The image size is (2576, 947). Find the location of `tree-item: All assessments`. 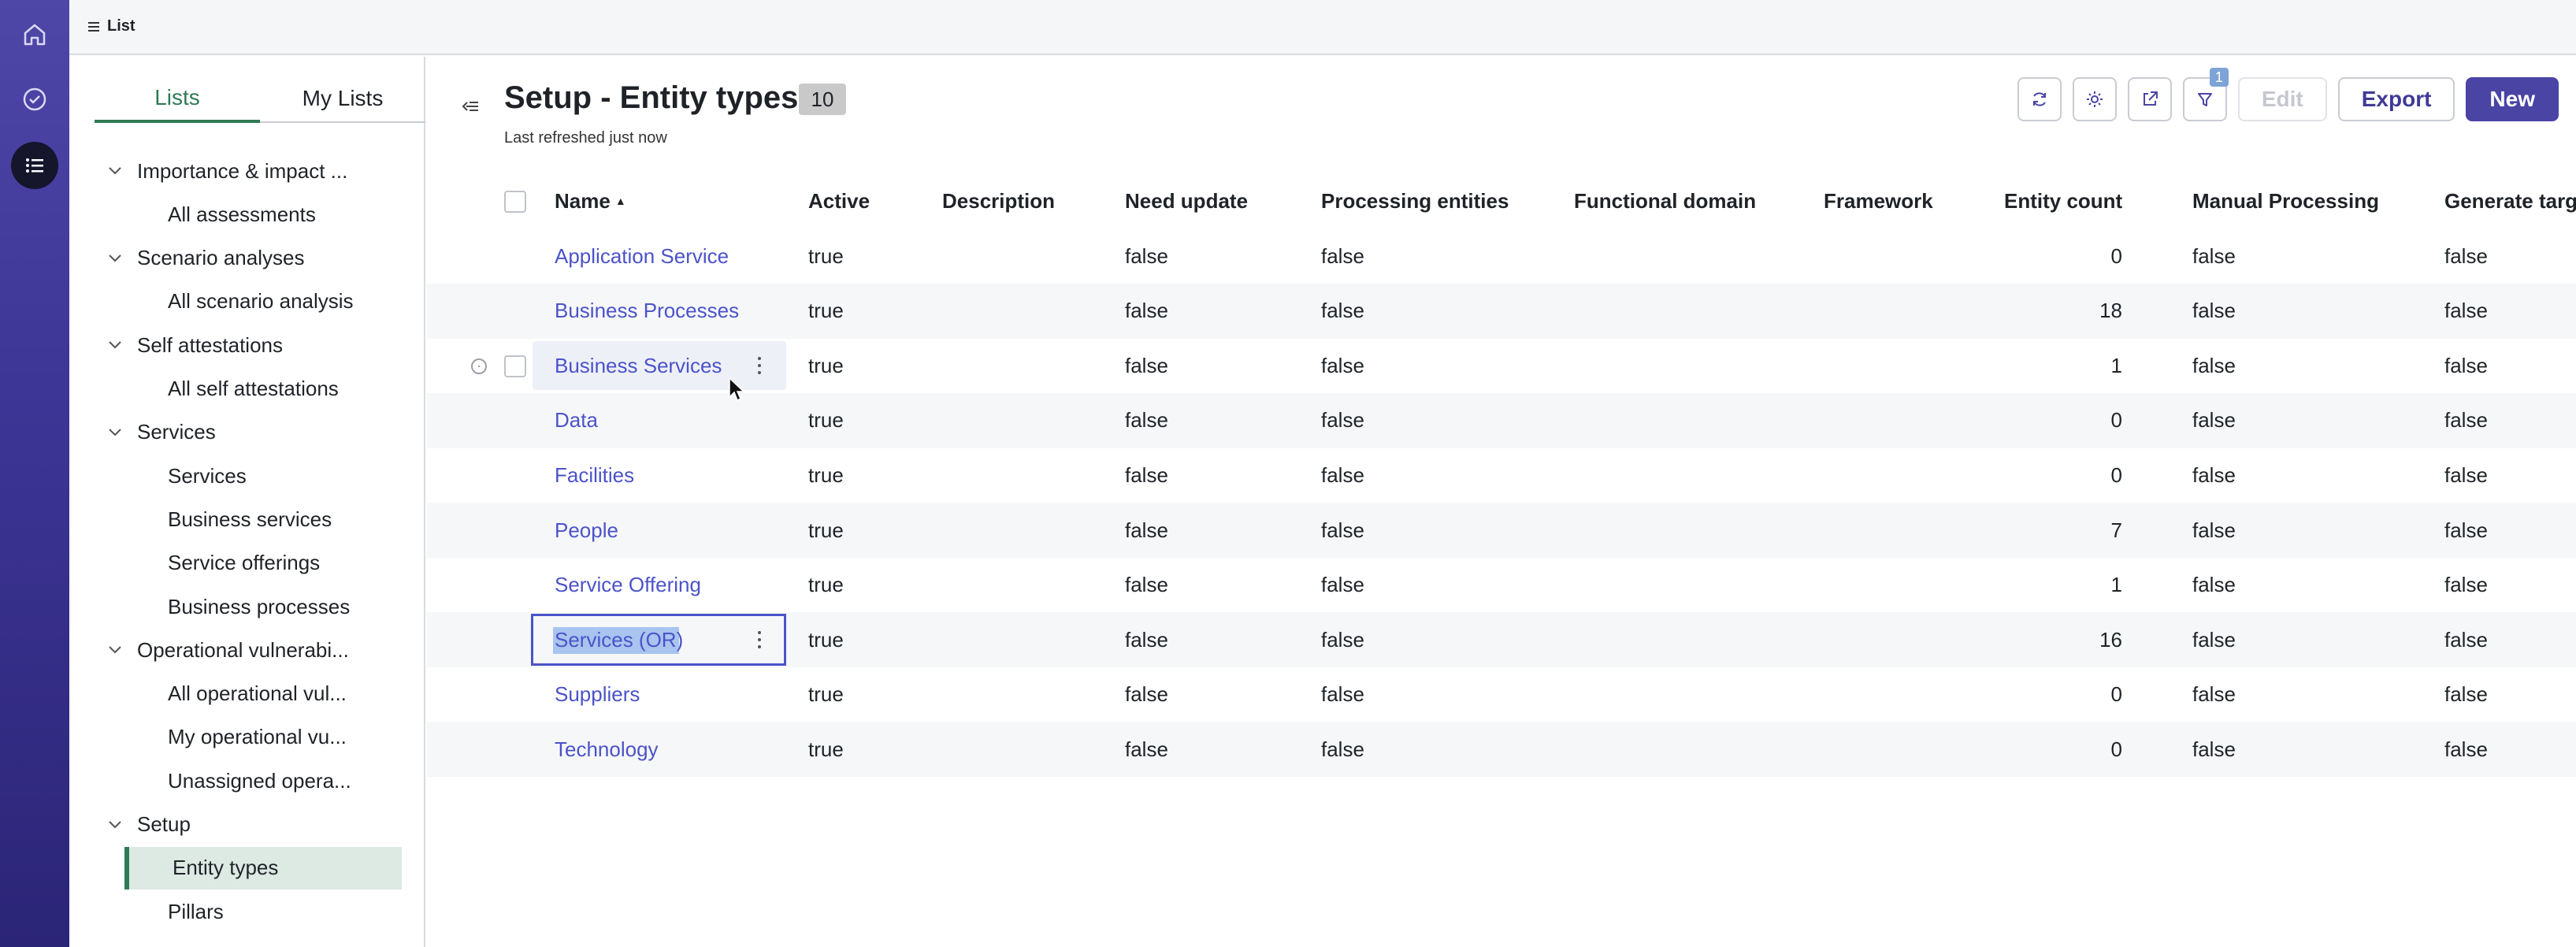

tree-item: All assessments is located at coordinates (247, 214).